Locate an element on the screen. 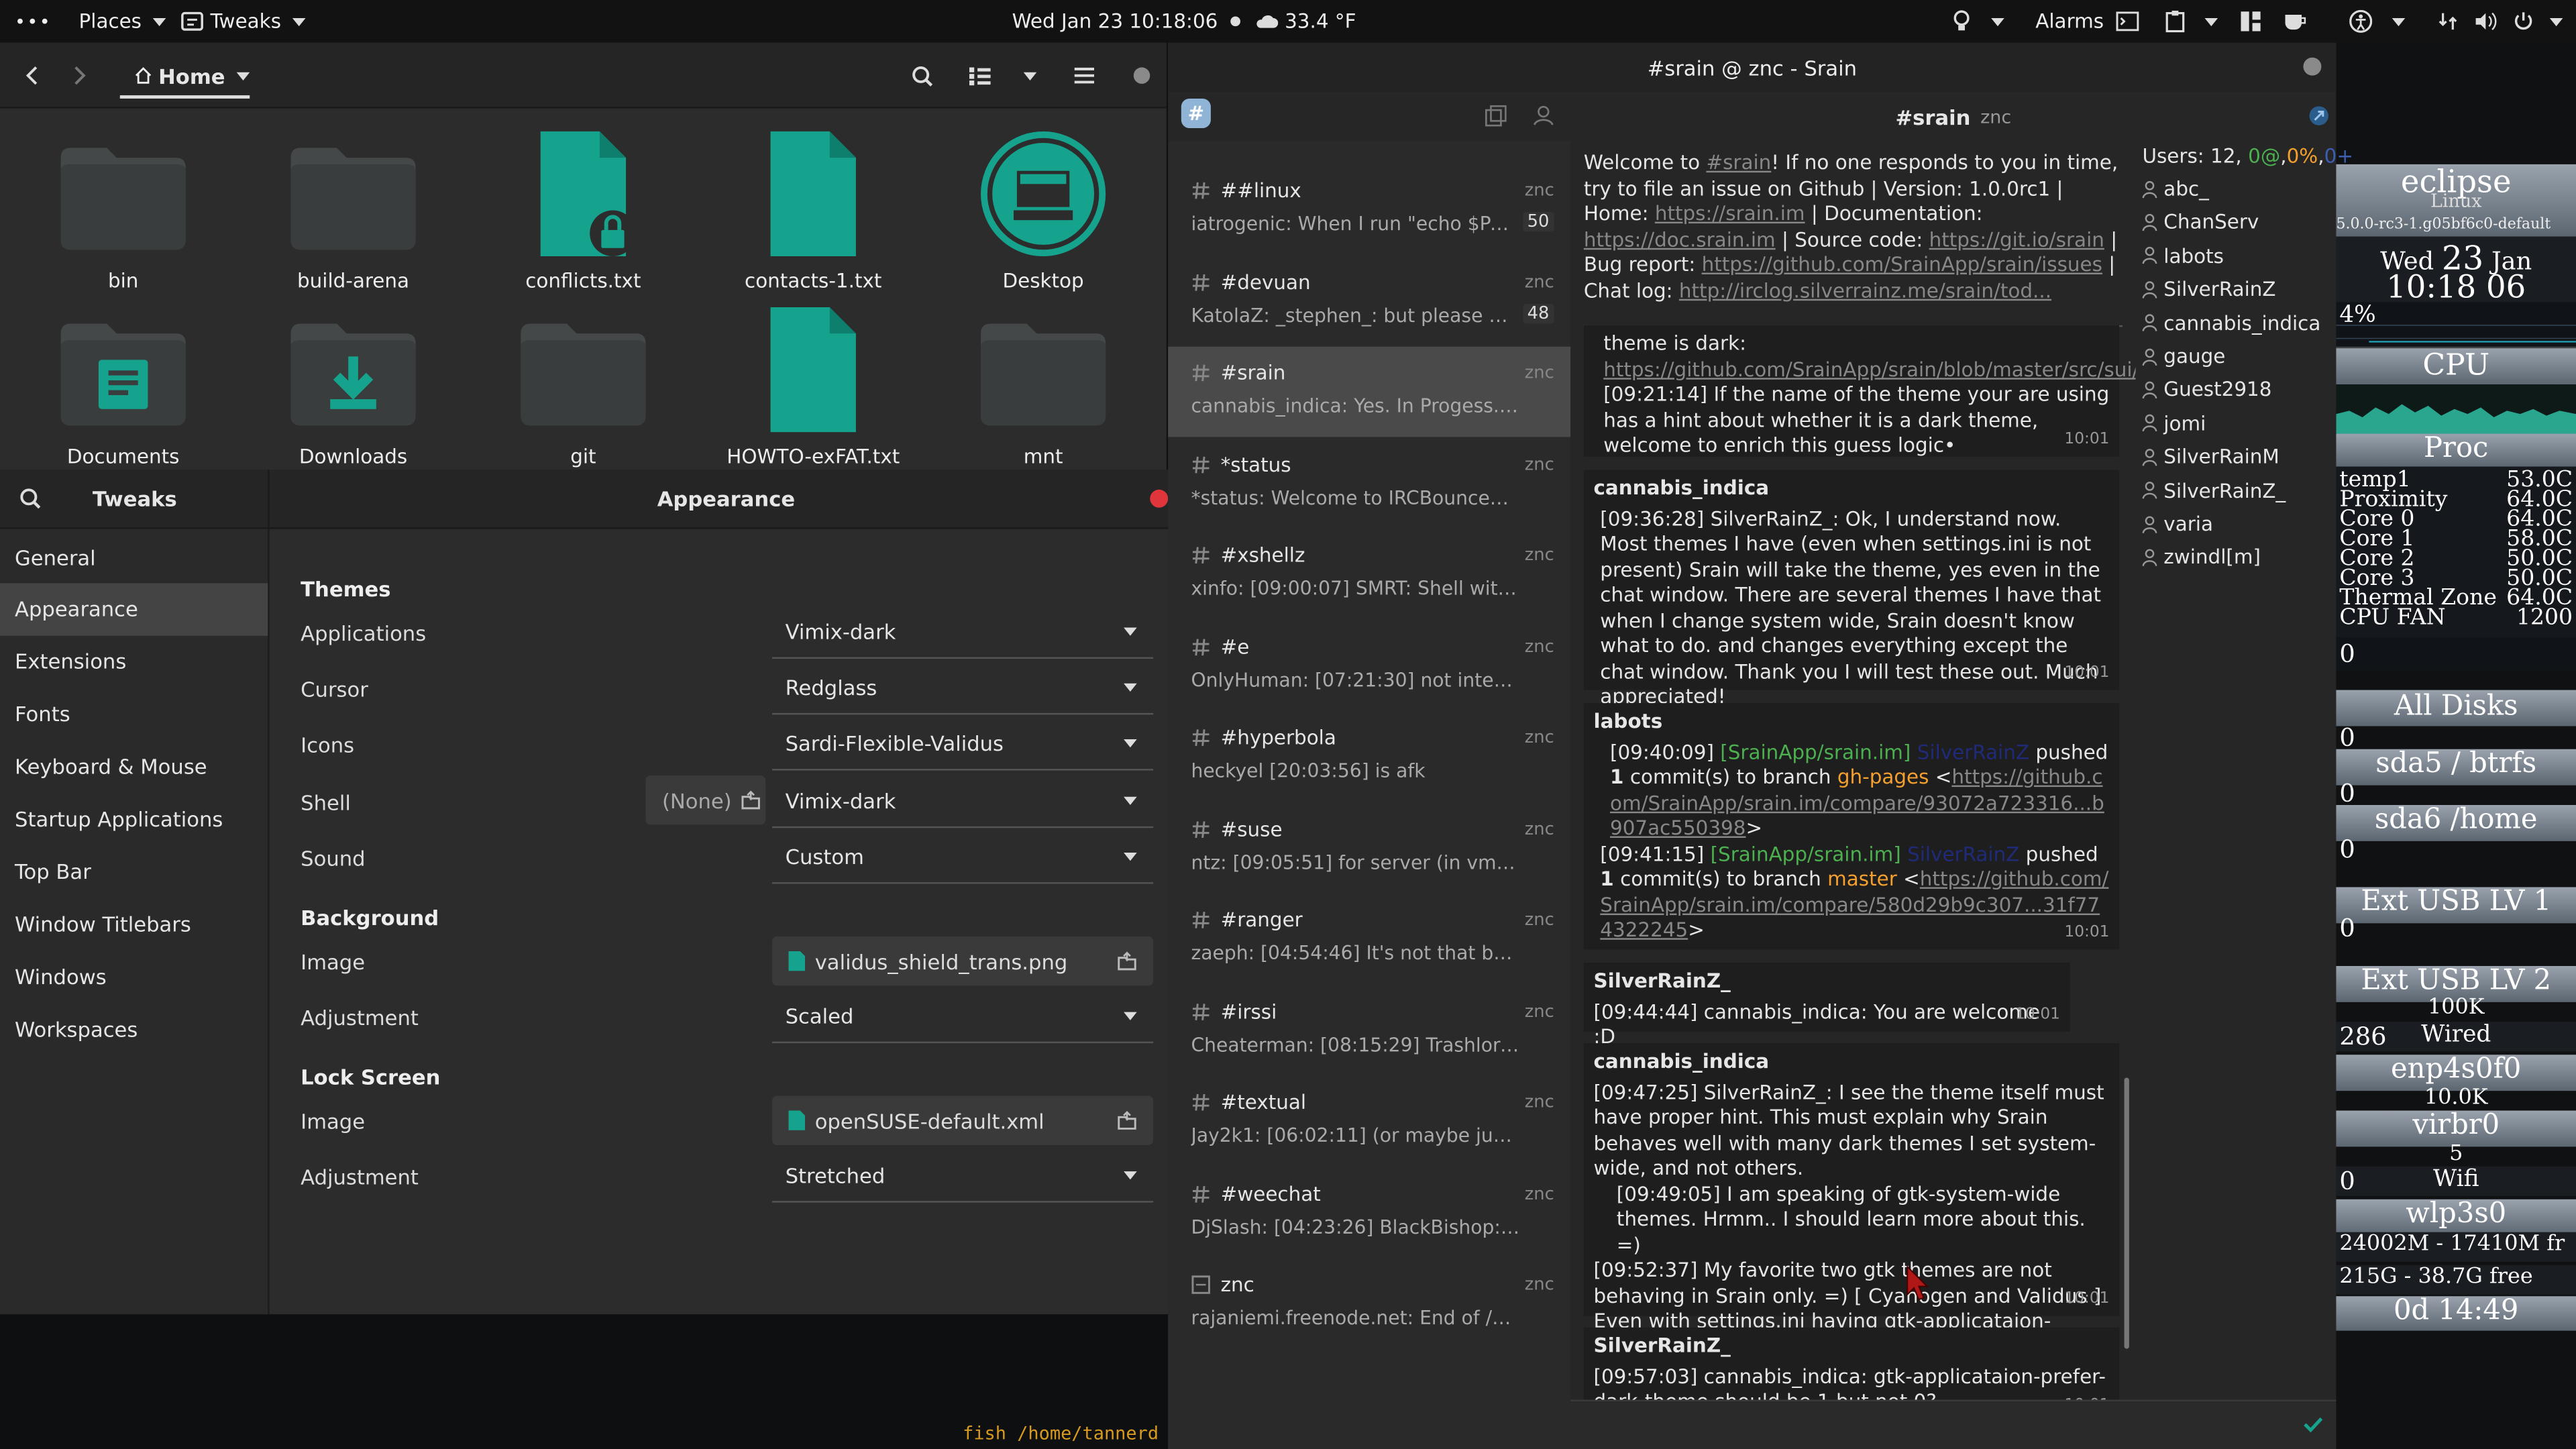 This screenshot has height=1449, width=2576. user-item: jomi is located at coordinates (2174, 423).